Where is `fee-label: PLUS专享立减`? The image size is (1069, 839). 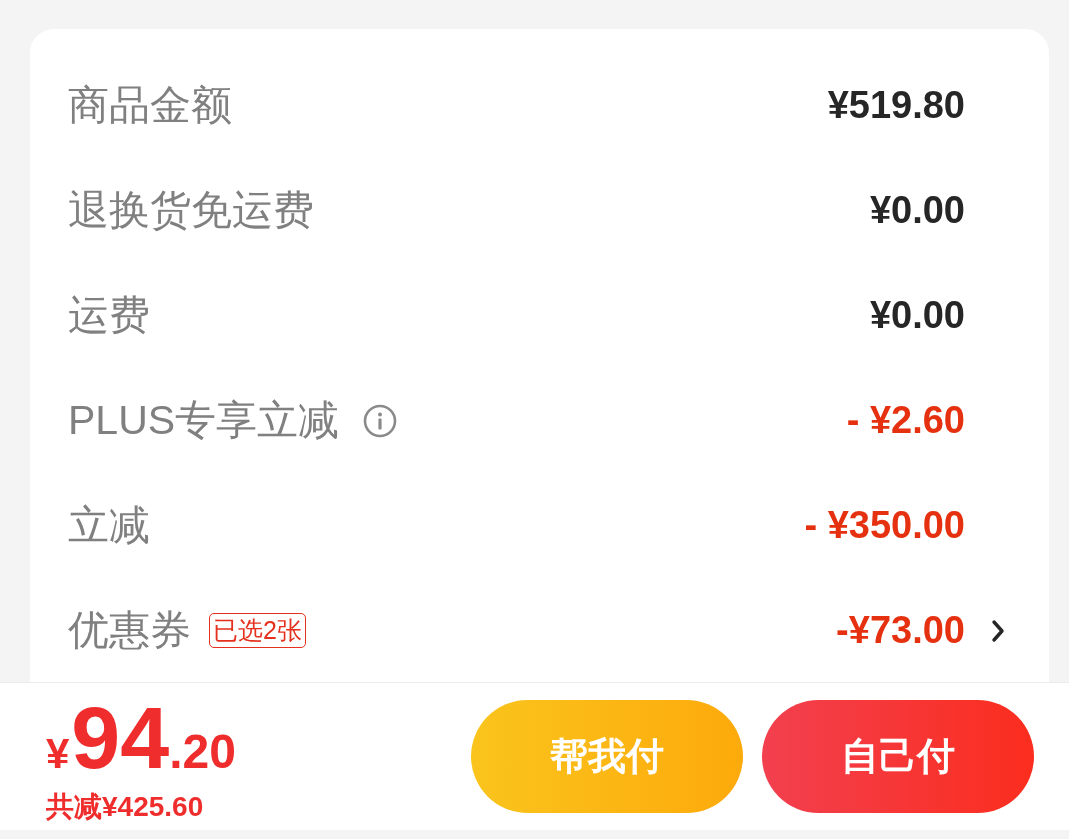 fee-label: PLUS专享立减 is located at coordinates (204, 420).